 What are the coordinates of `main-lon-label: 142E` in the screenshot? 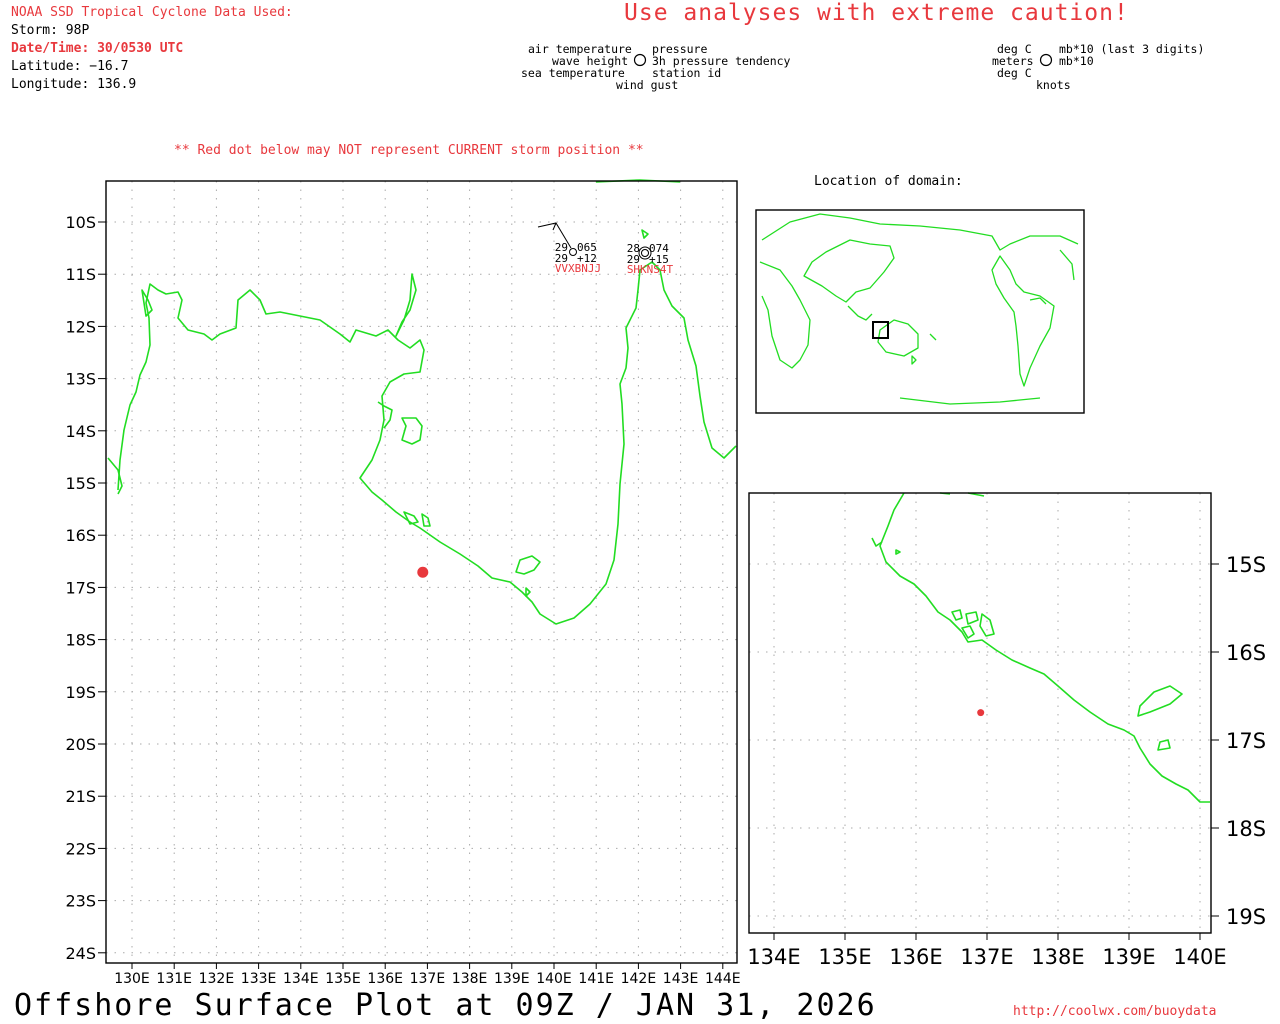 It's located at (639, 979).